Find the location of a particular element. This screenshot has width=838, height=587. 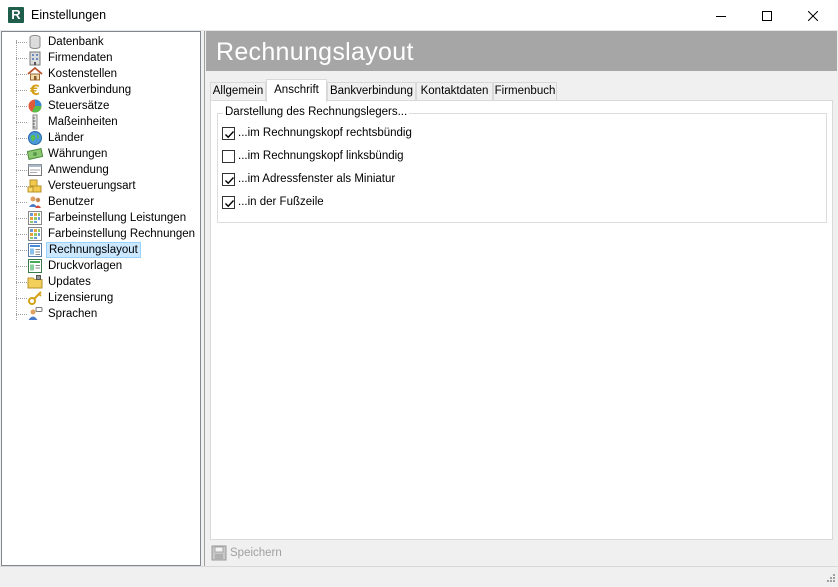

banknote-icon is located at coordinates (35, 154).